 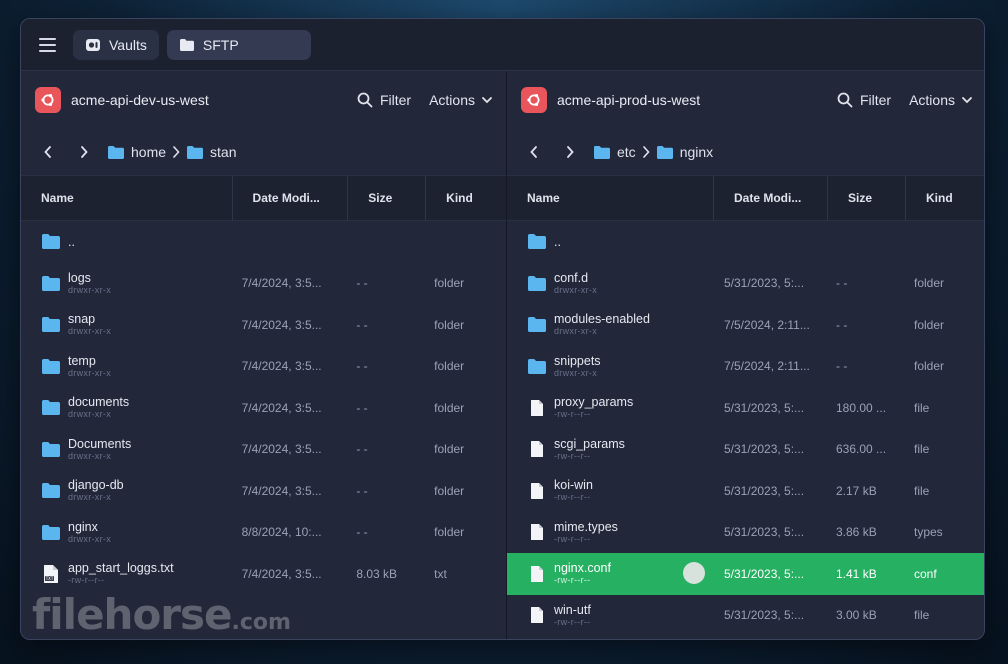 I want to click on file-name: app_start_loggs.txt, so click(x=121, y=568).